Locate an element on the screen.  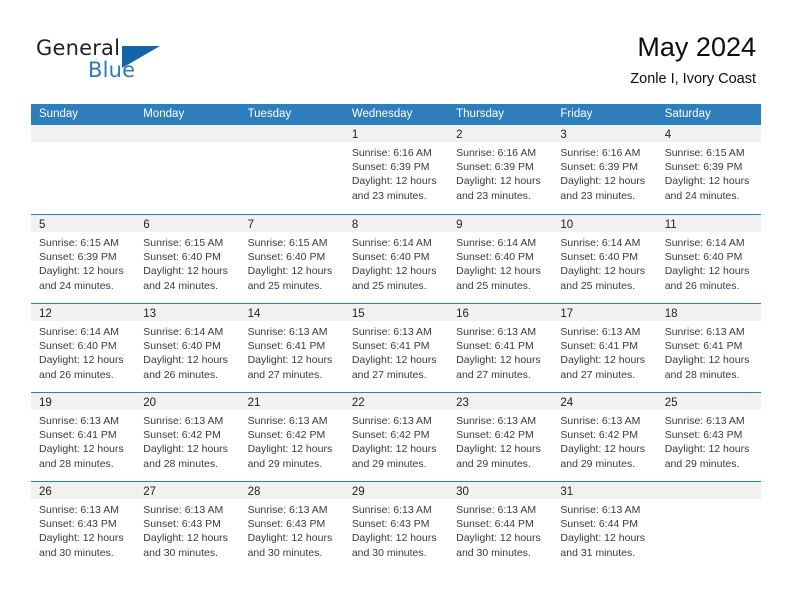
day-number-band: 11 is located at coordinates (708, 223).